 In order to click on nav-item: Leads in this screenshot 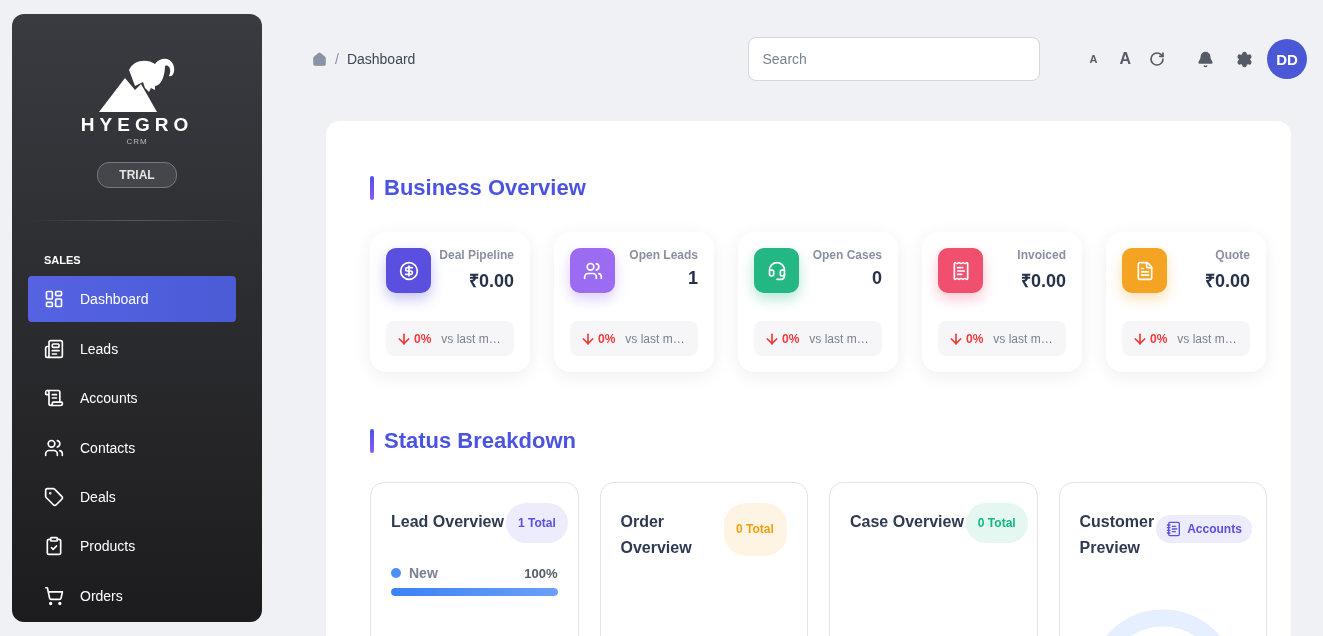, I will do `click(132, 348)`.